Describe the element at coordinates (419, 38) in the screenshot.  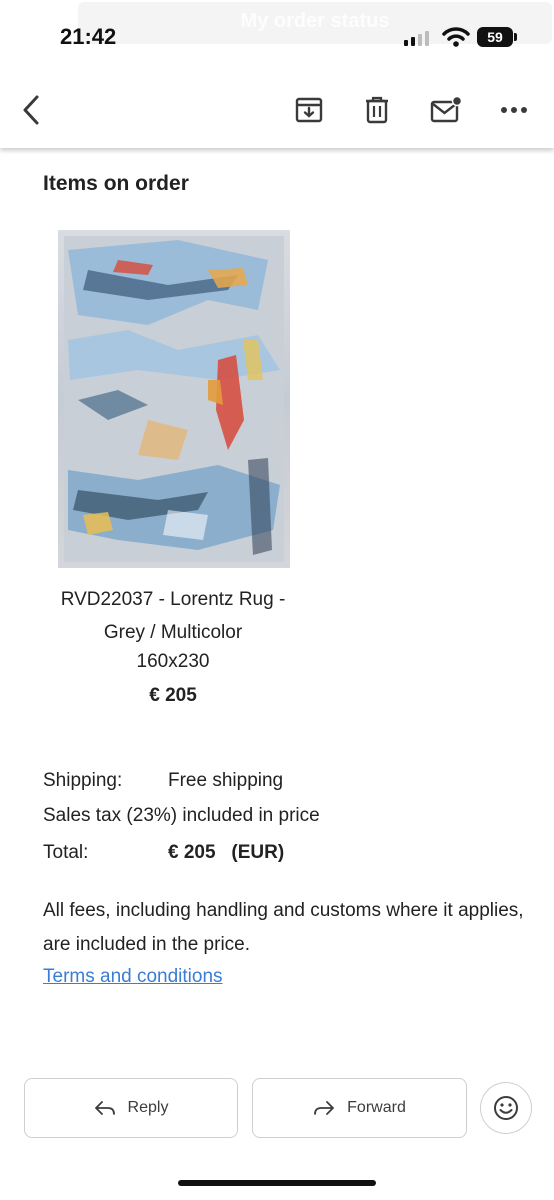
I see `signal-icon` at that location.